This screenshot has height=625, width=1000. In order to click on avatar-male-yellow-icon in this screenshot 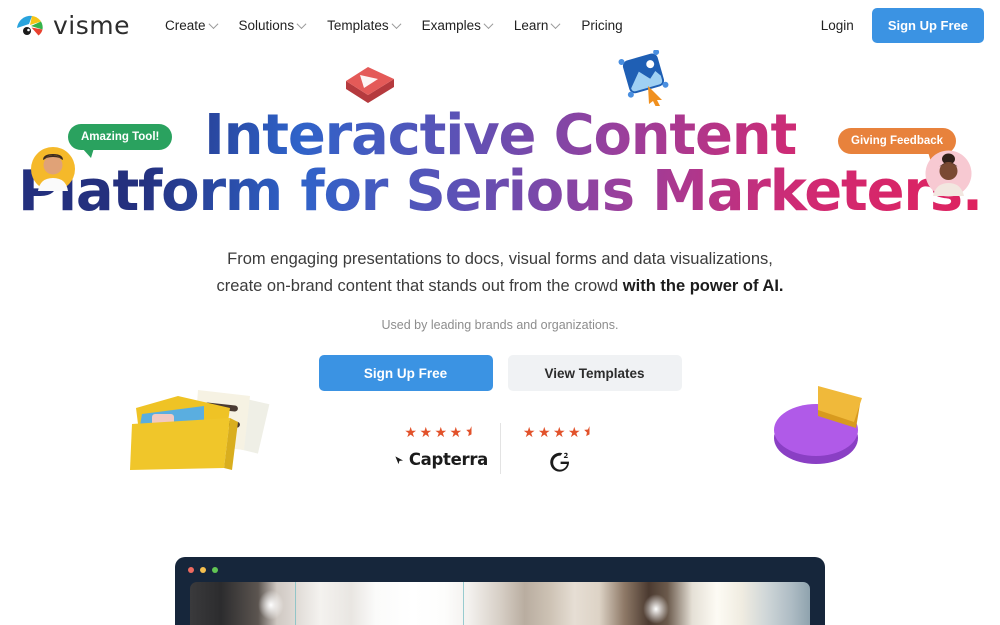, I will do `click(53, 169)`.